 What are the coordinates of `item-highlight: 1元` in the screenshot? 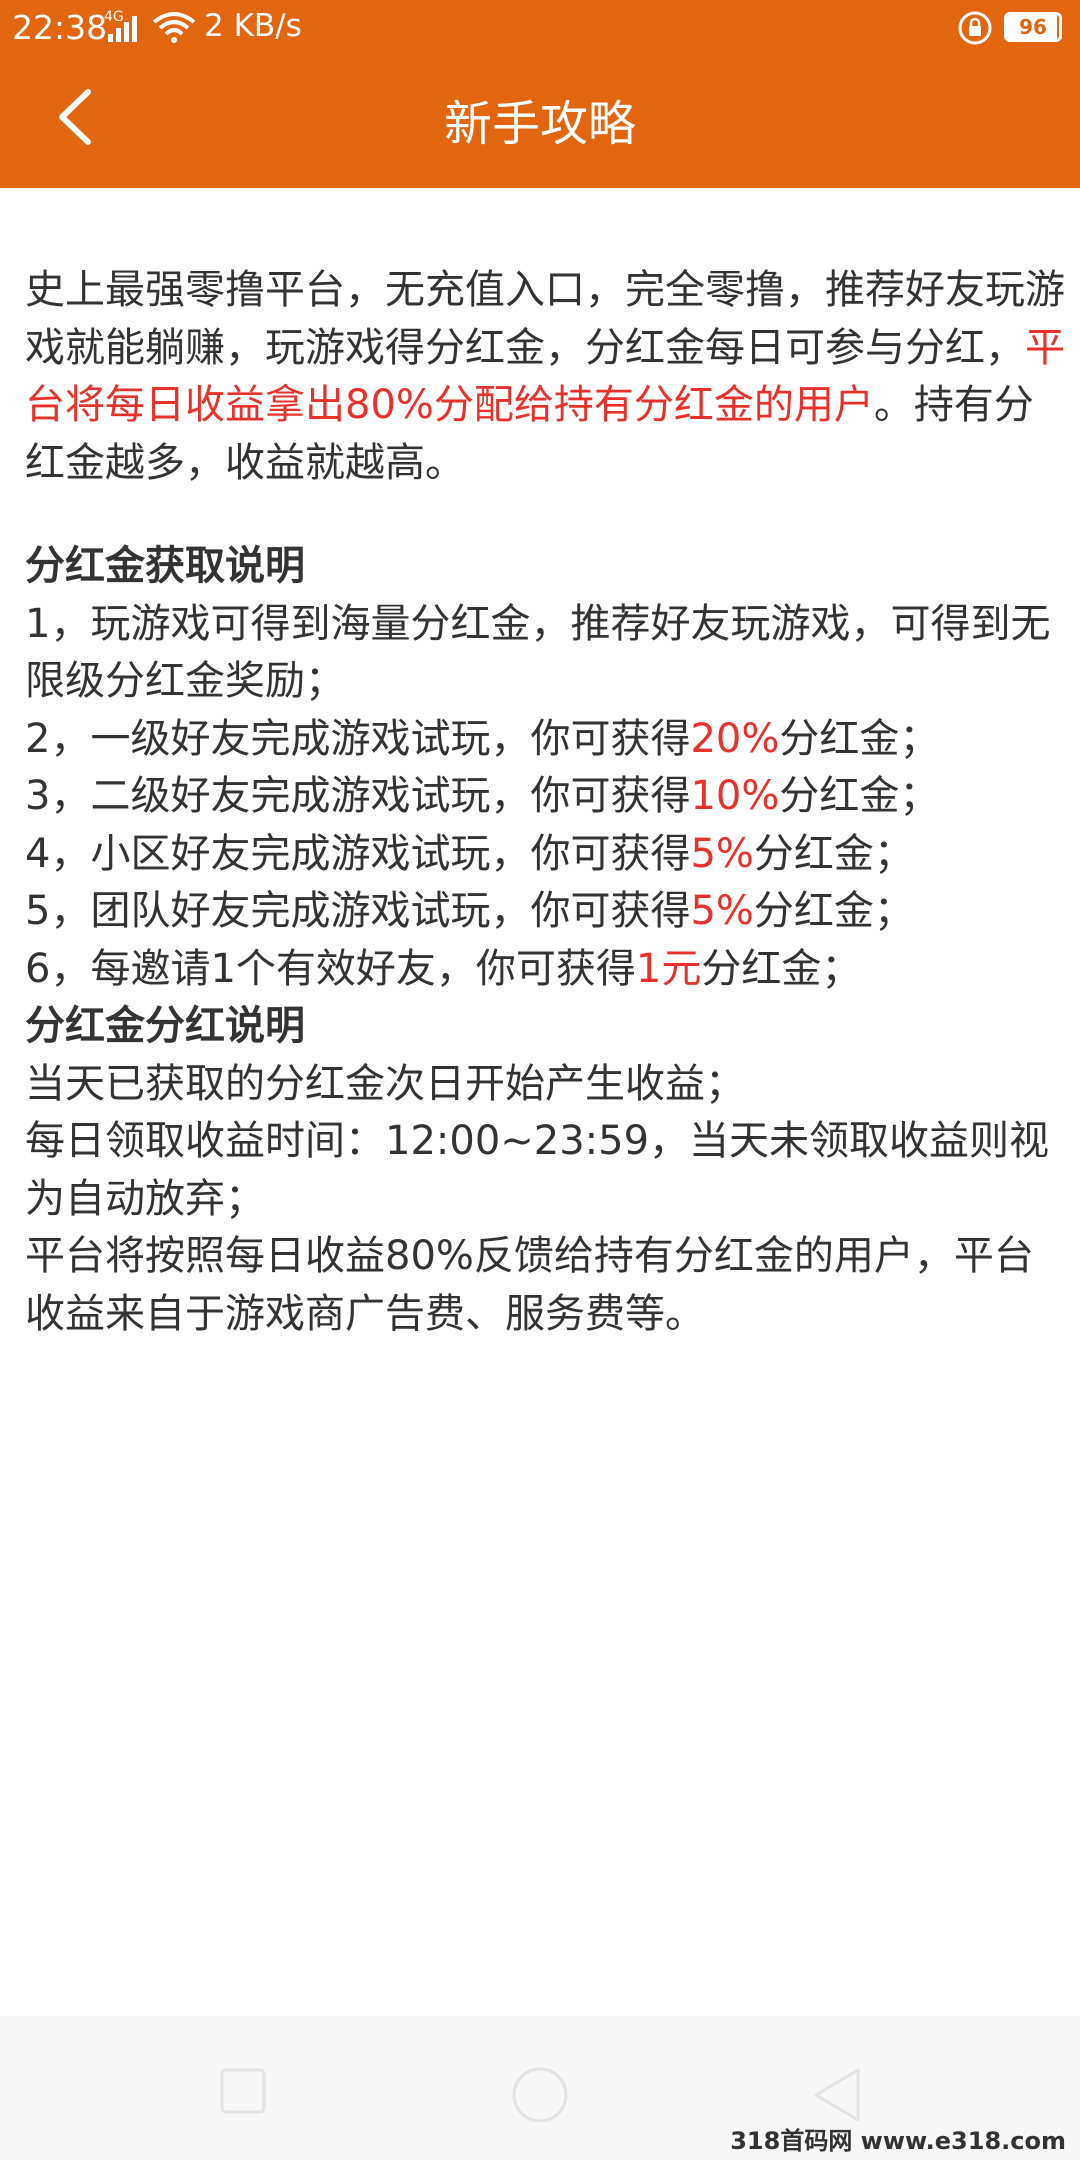 It's located at (668, 968).